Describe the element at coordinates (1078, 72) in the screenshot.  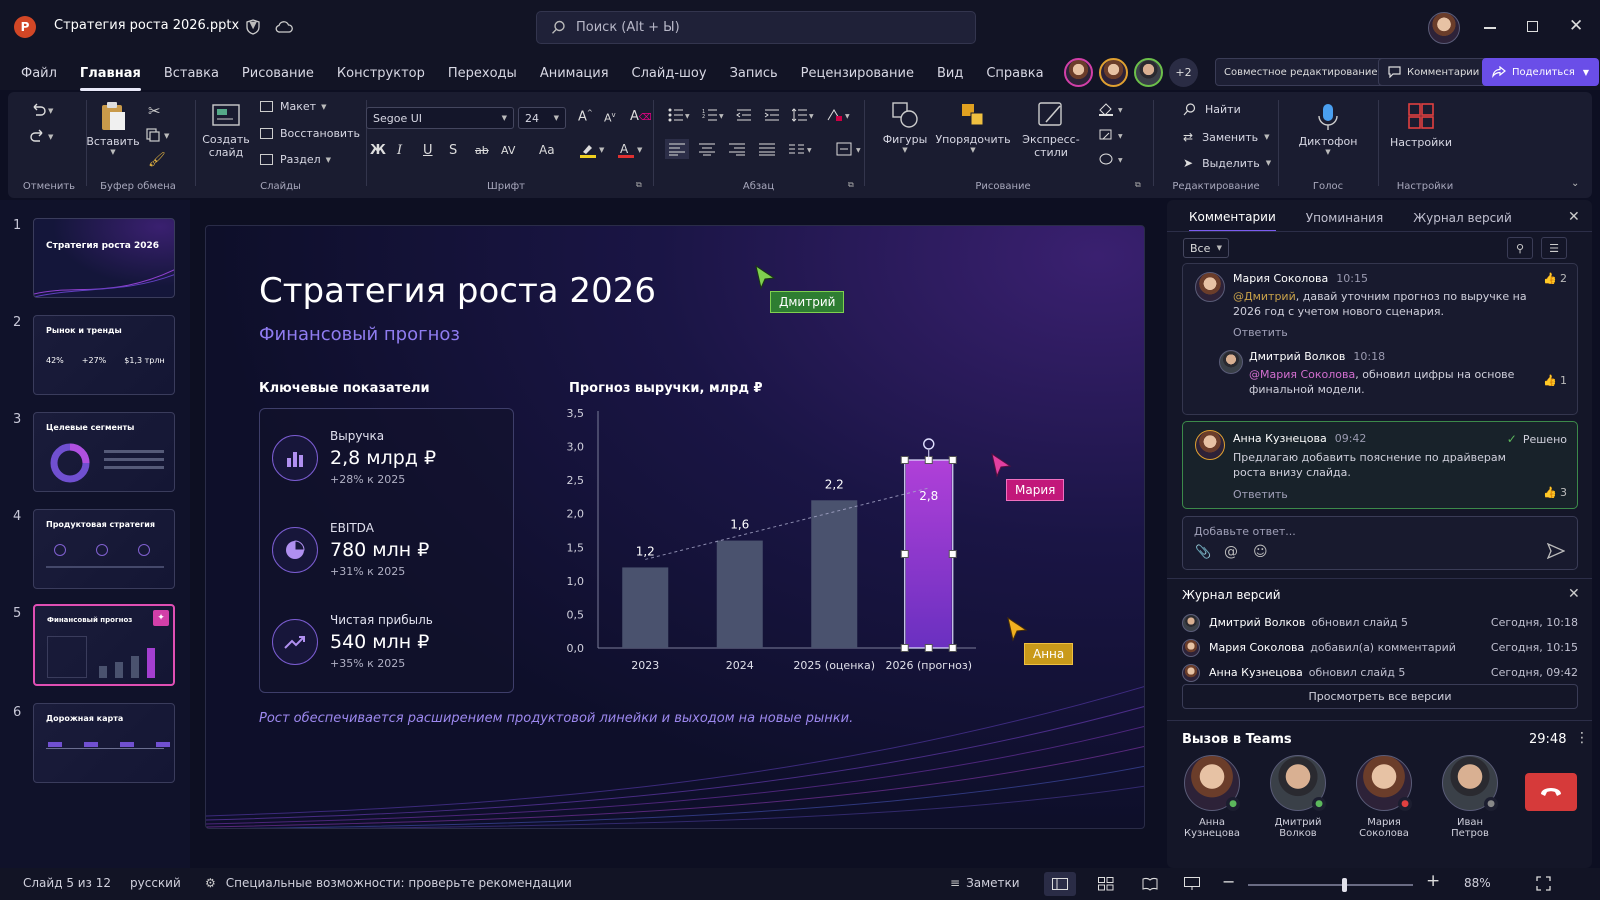
I see `collaborator-avatar-maria` at that location.